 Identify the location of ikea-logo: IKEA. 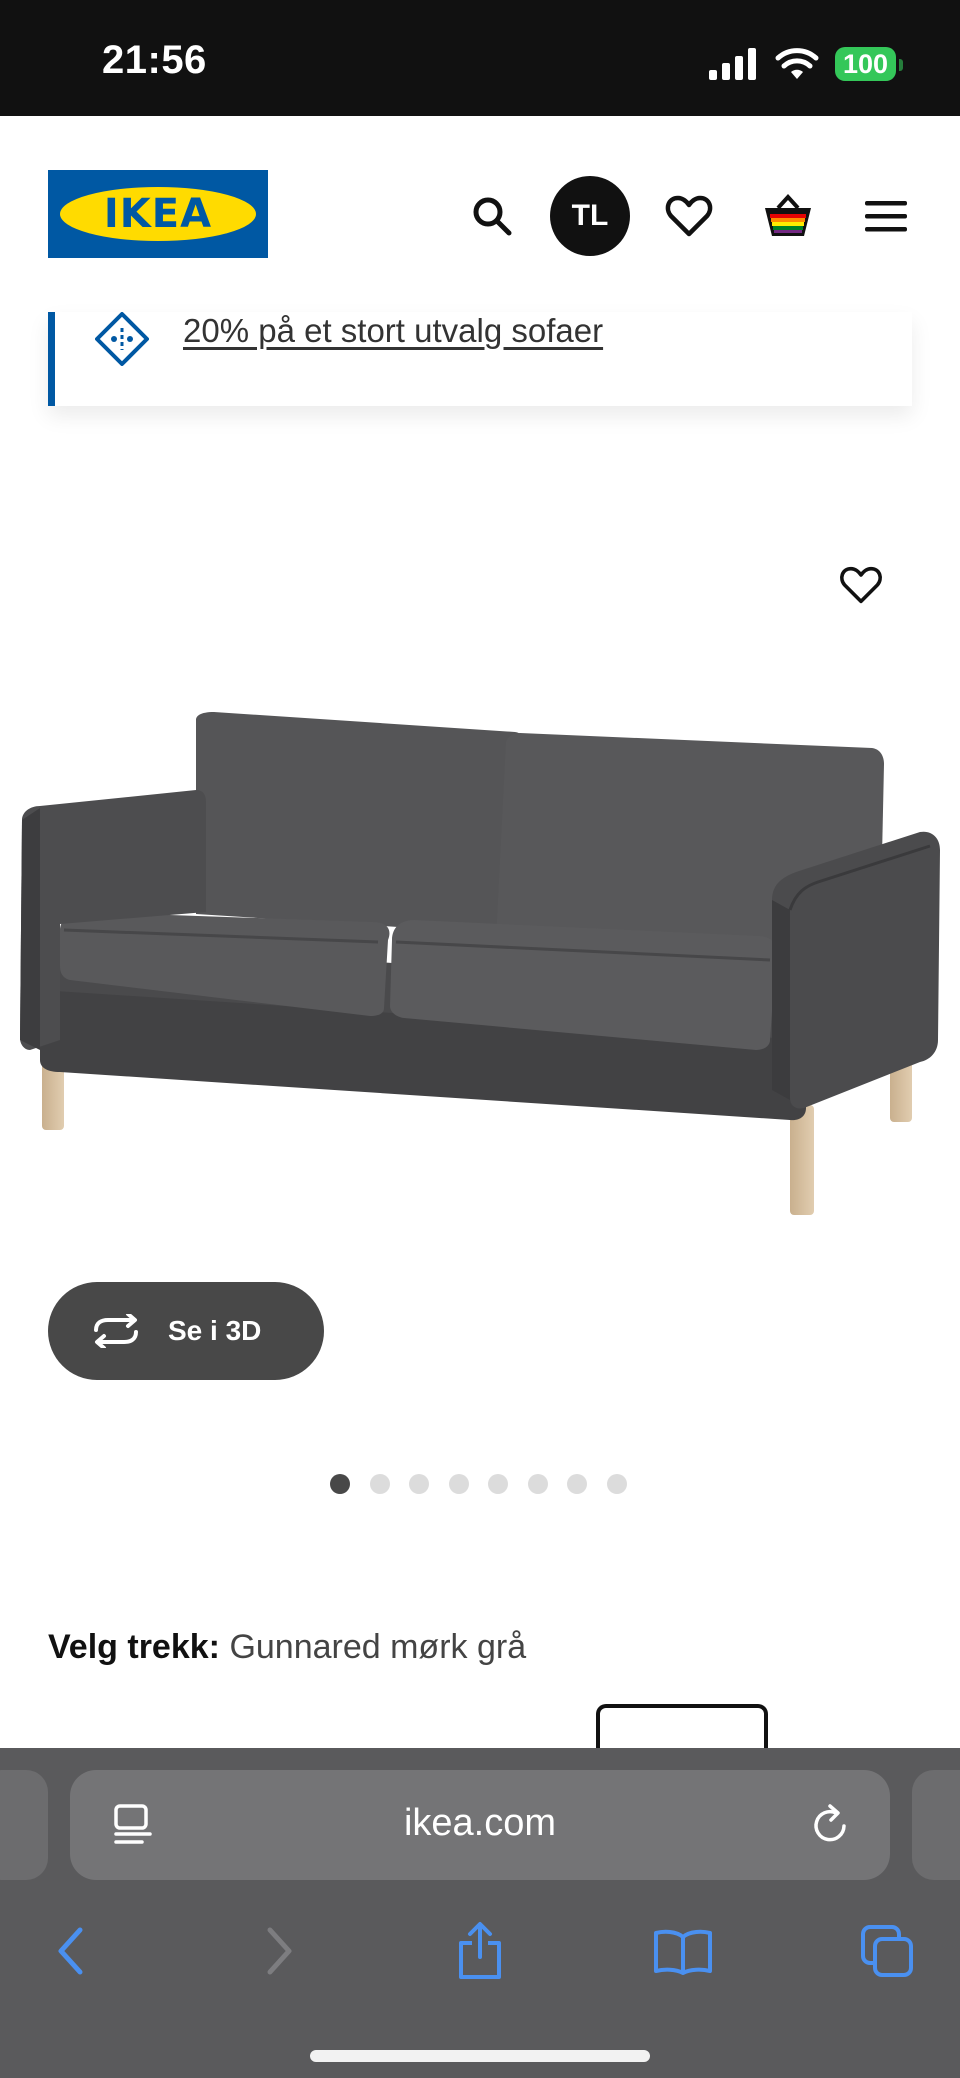
(158, 214).